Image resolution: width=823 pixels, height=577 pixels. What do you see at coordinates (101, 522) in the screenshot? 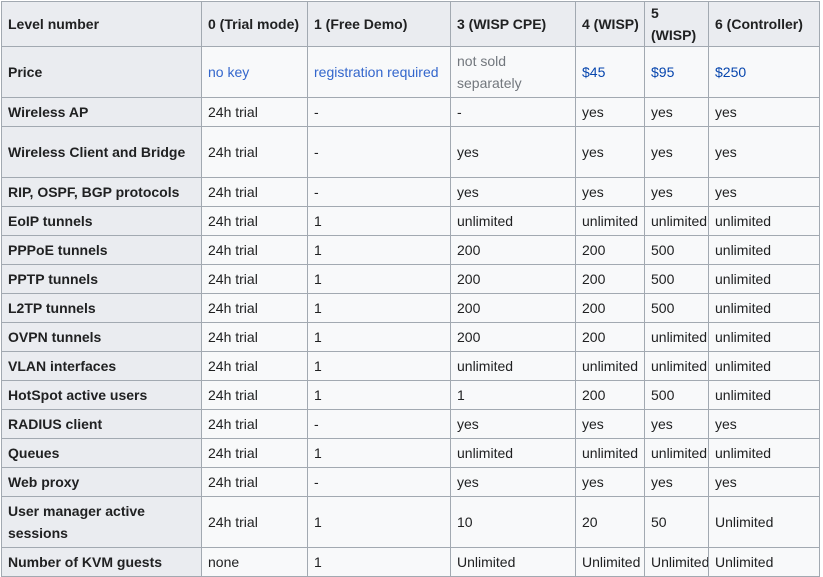
I see `row-label: User manager active sessions` at bounding box center [101, 522].